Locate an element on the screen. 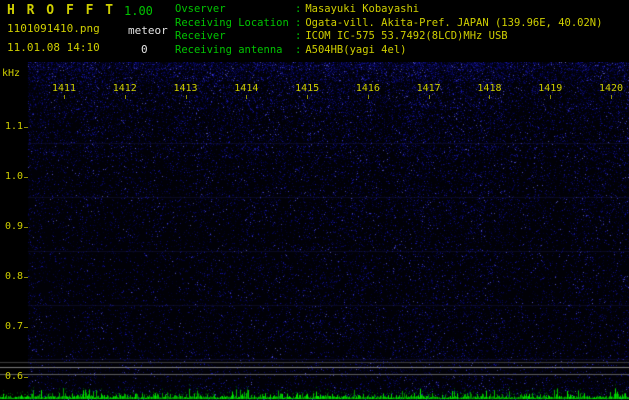 The height and width of the screenshot is (400, 629). y-tick-label: 1.1 is located at coordinates (13, 126).